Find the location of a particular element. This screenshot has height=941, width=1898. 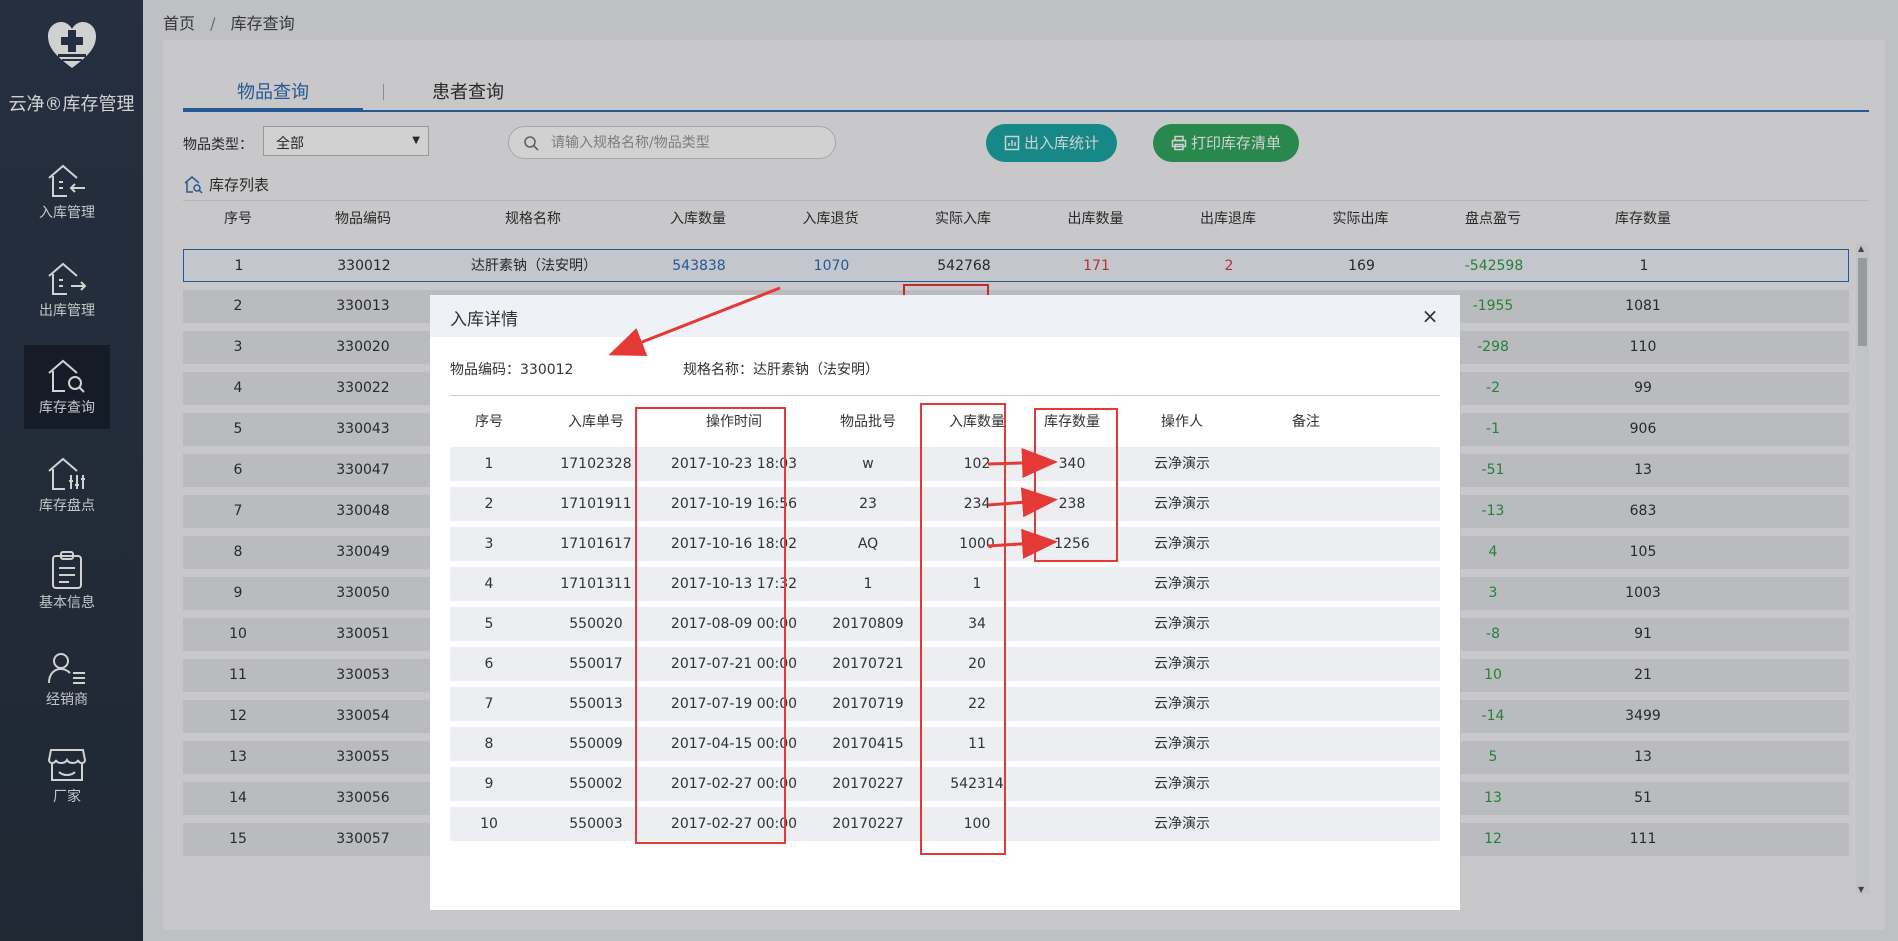

detail-cell-no: 7 is located at coordinates (489, 704).